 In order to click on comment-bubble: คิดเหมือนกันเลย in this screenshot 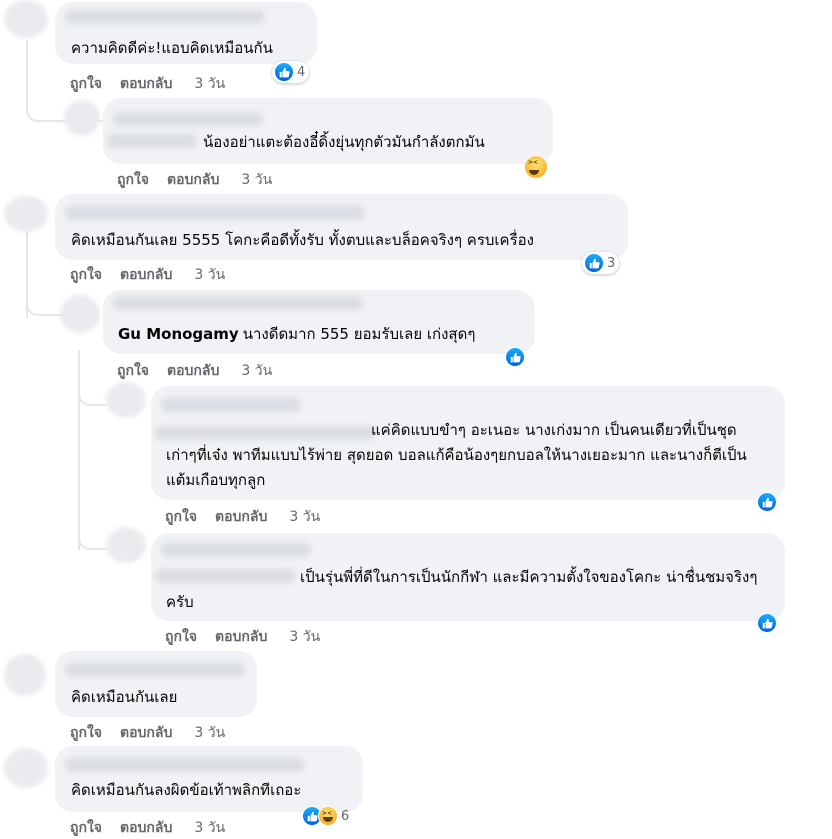, I will do `click(156, 684)`.